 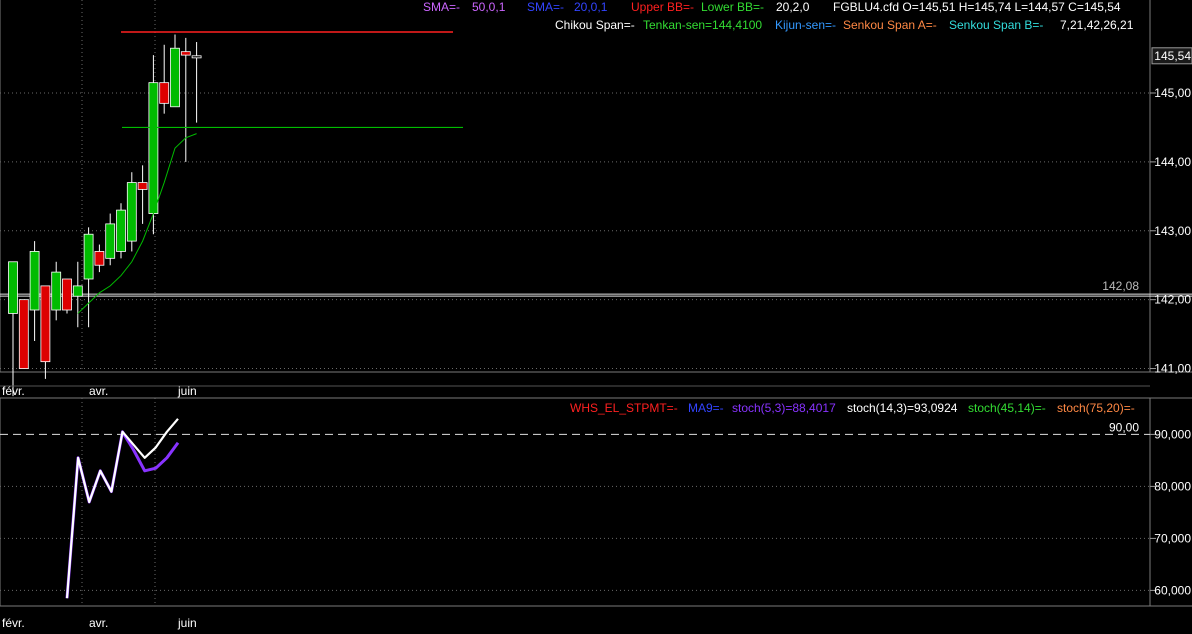 I want to click on stoch-14-3-line, so click(x=122, y=508).